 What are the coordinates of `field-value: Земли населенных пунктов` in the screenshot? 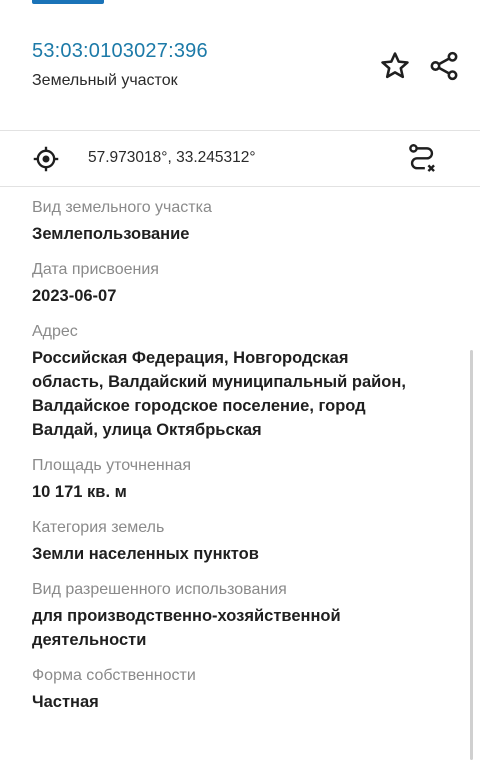 It's located at (145, 554).